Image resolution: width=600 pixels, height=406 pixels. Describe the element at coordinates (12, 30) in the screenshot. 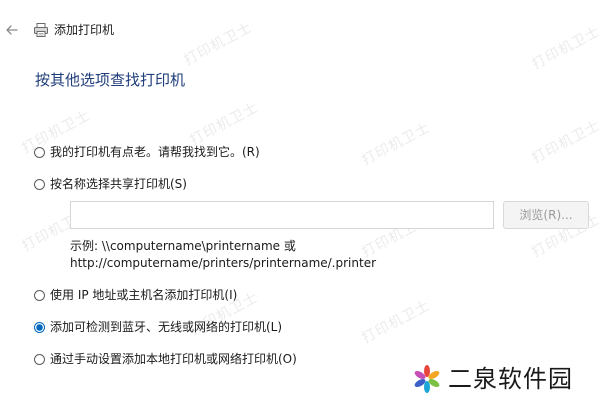

I see `back-arrow-icon` at that location.